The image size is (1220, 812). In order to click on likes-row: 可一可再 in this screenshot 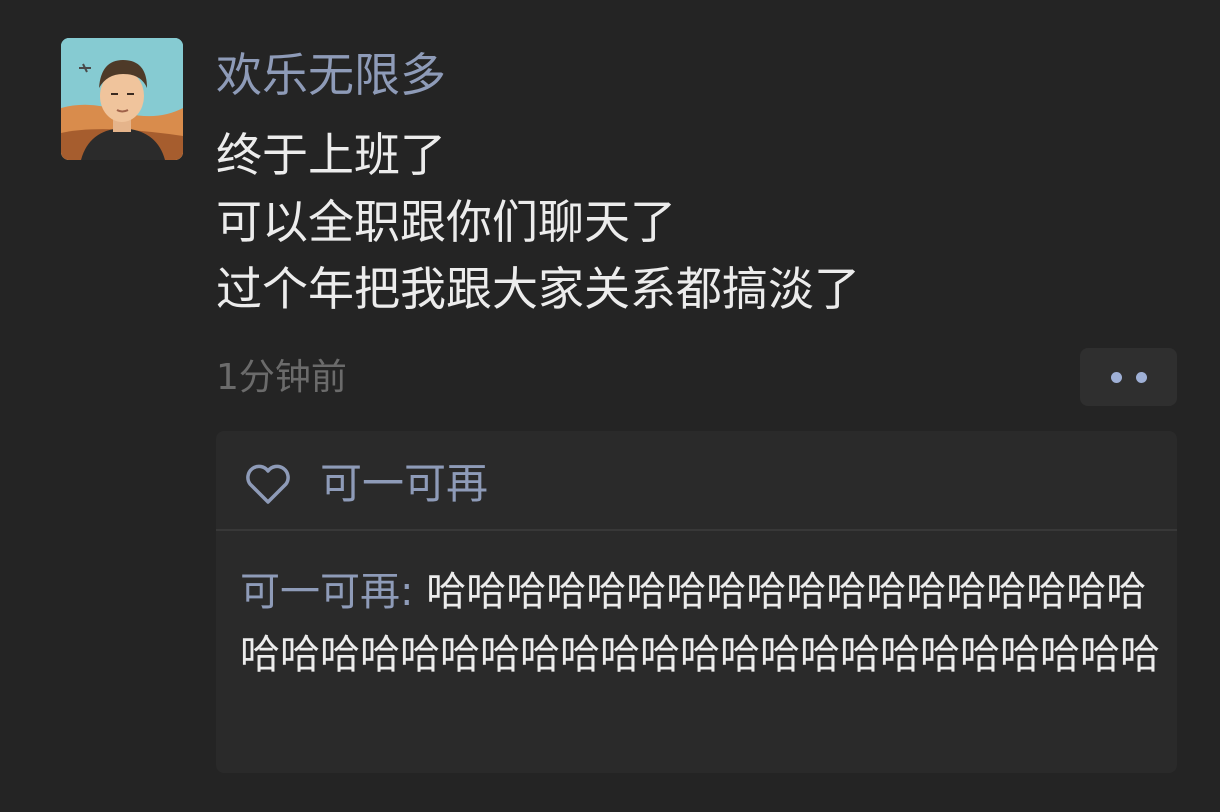, I will do `click(366, 484)`.